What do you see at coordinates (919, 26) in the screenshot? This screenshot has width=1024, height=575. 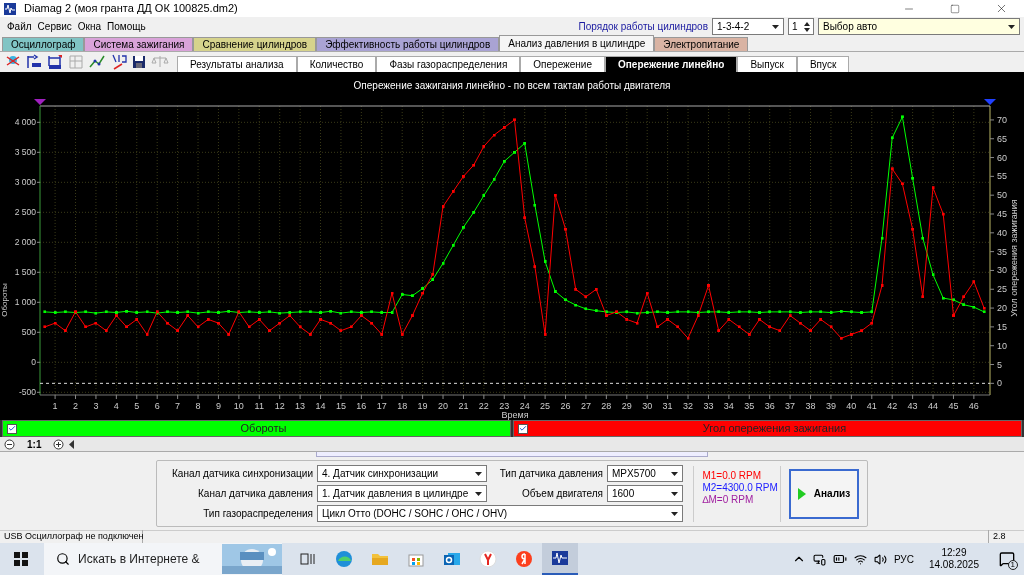 I see `car-select-dropdown: Выбор авто` at bounding box center [919, 26].